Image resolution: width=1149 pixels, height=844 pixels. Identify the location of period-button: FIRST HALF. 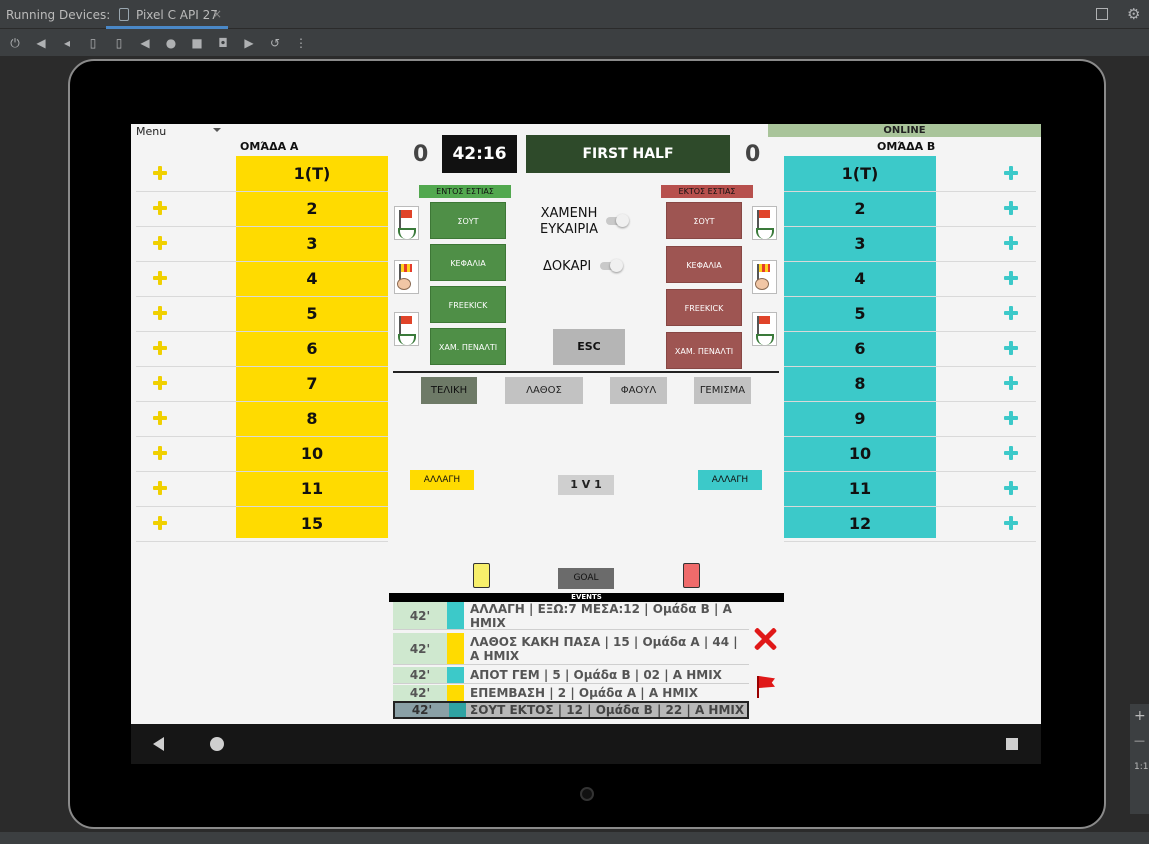
(628, 154).